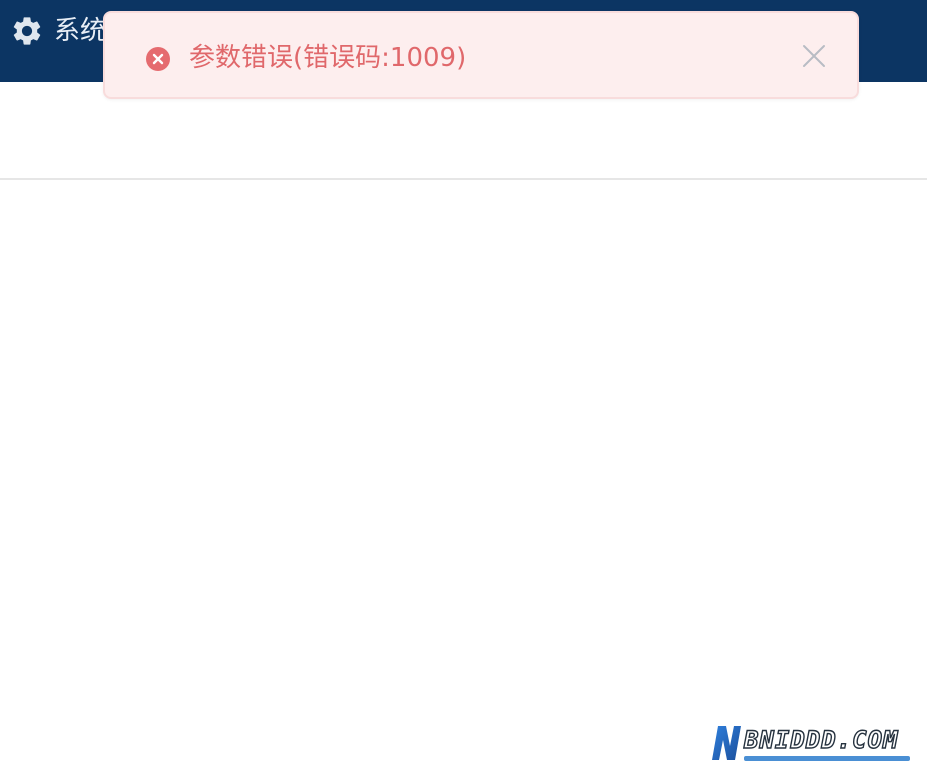  I want to click on watermark-logo: BNIDDD.COM, so click(809, 743).